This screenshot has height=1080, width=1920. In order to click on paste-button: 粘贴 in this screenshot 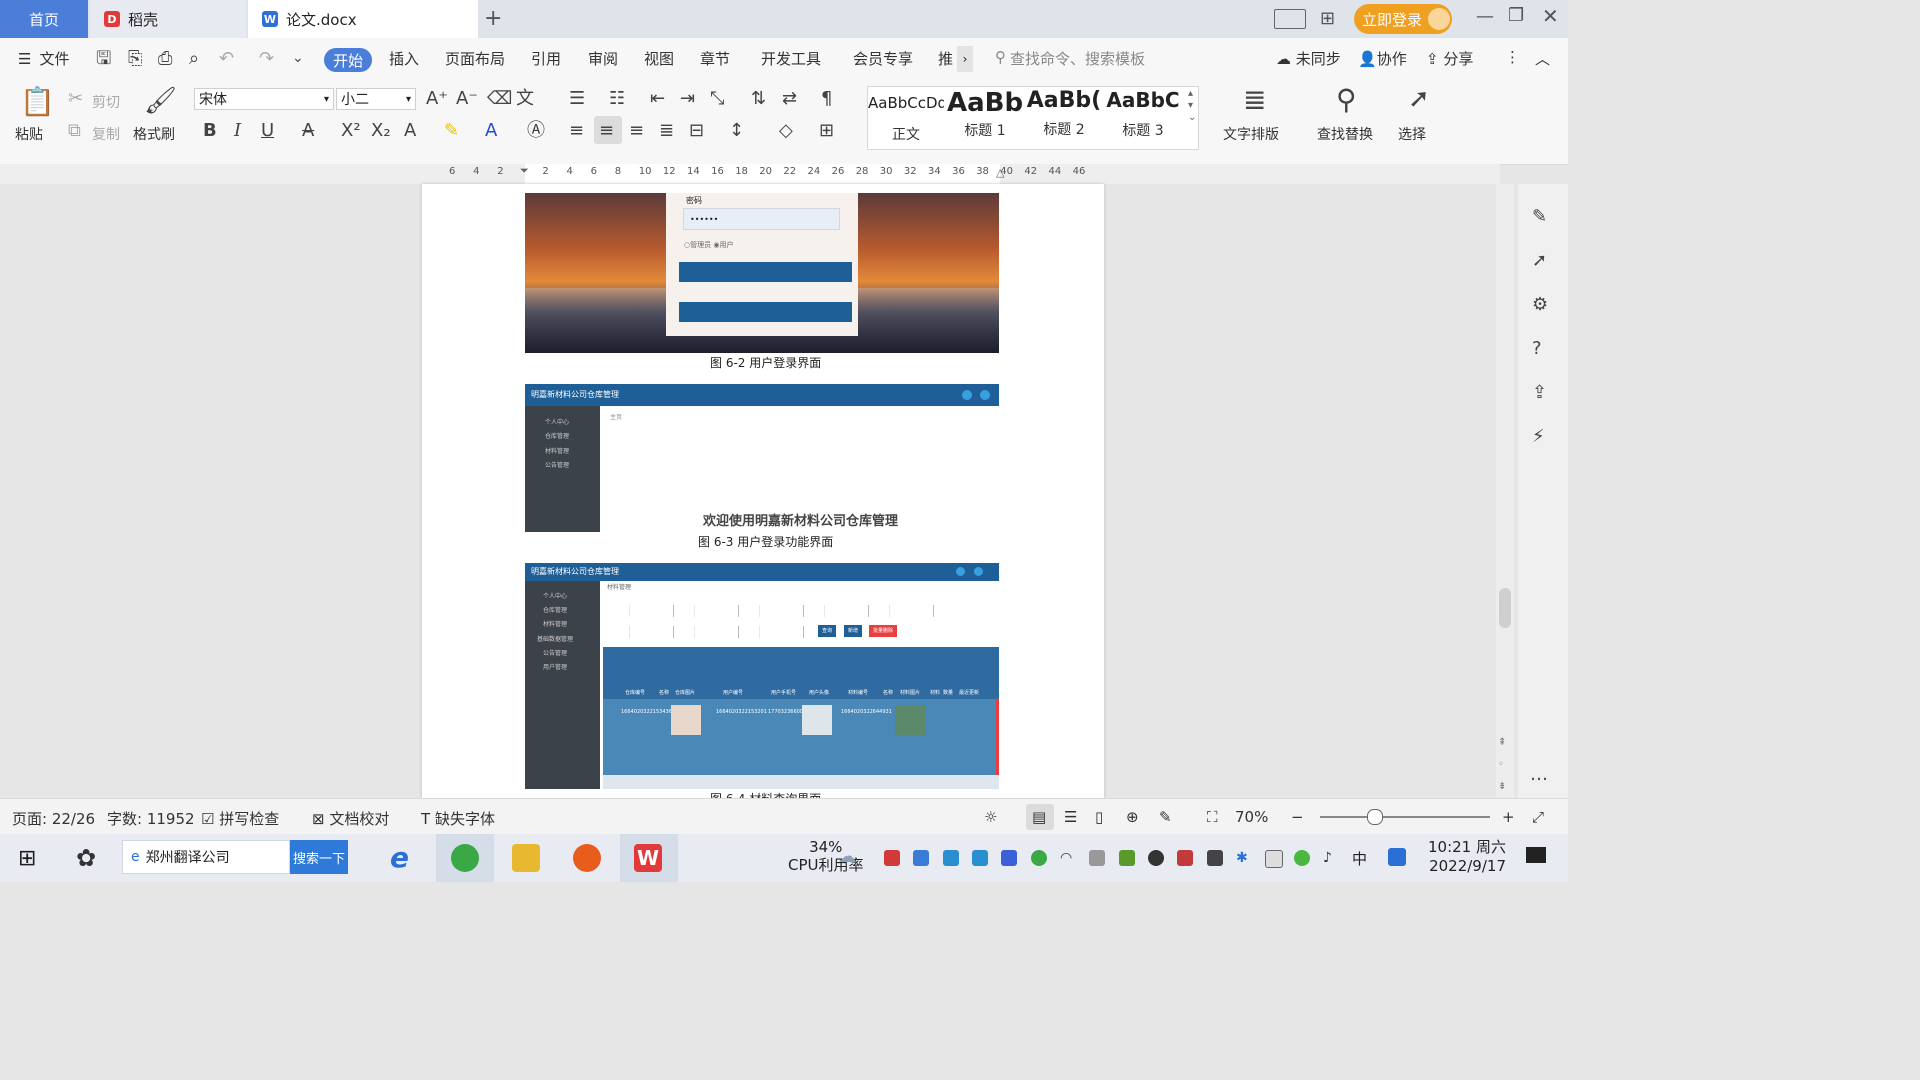, I will do `click(29, 134)`.